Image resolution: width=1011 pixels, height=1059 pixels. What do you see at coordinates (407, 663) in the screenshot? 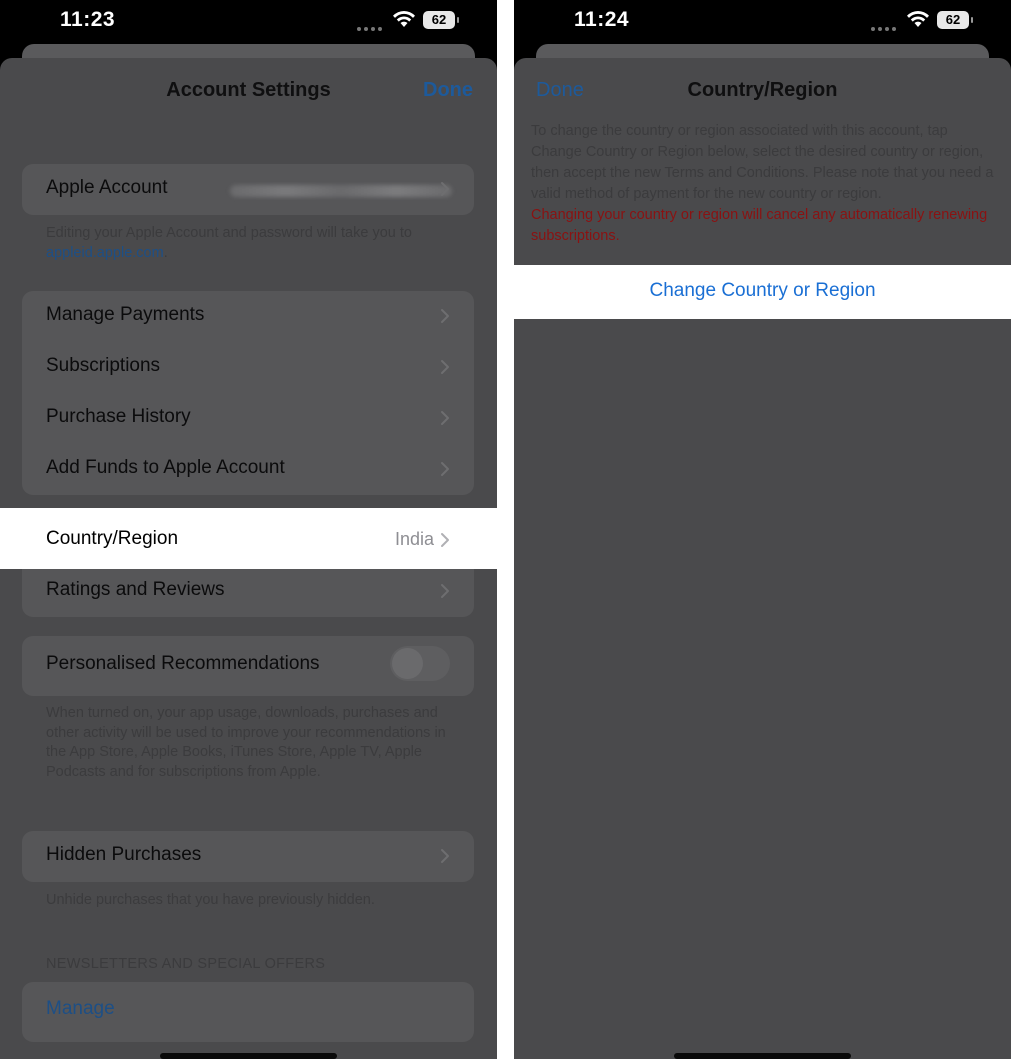
I see `toggle-knob` at bounding box center [407, 663].